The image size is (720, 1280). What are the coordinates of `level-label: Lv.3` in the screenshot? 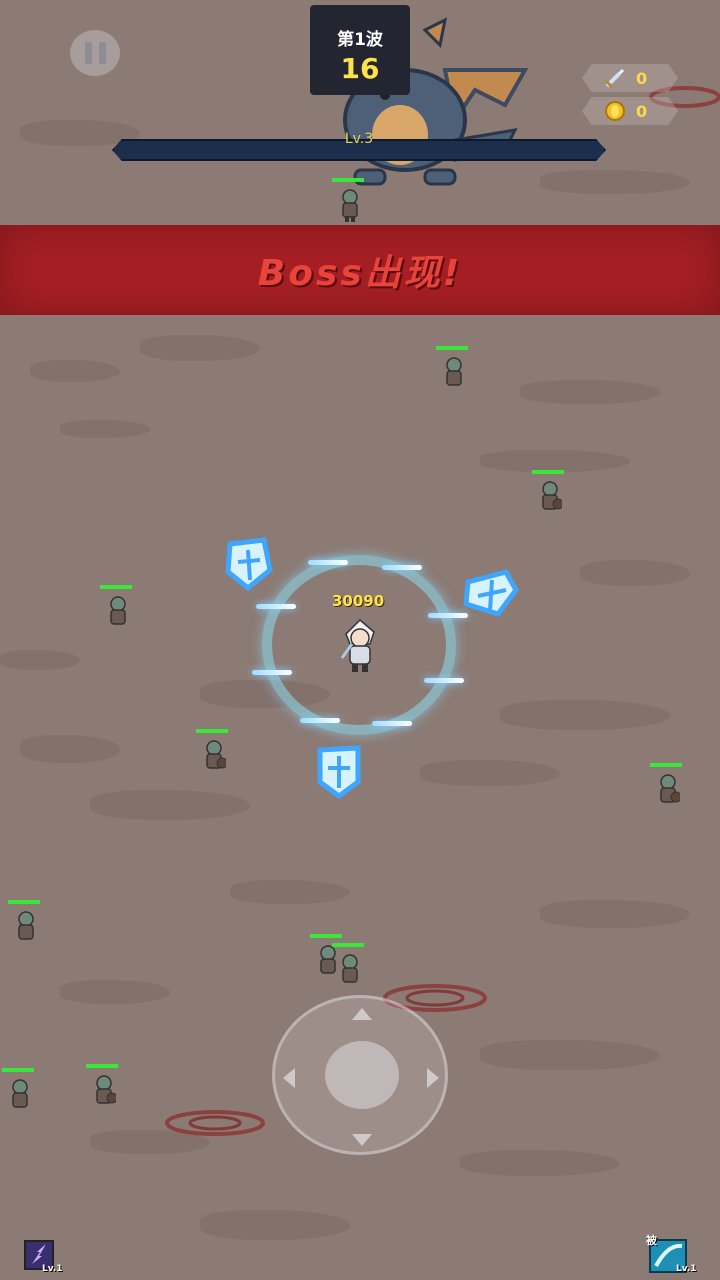 It's located at (359, 139).